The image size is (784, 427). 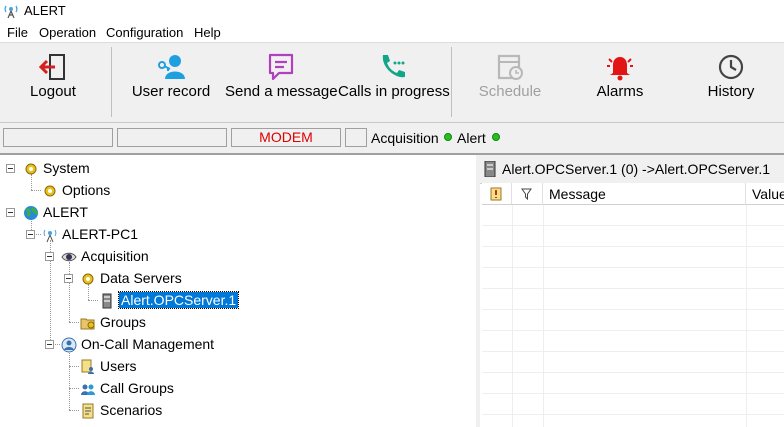 What do you see at coordinates (392, 11) in the screenshot?
I see `title-bar: ALERT` at bounding box center [392, 11].